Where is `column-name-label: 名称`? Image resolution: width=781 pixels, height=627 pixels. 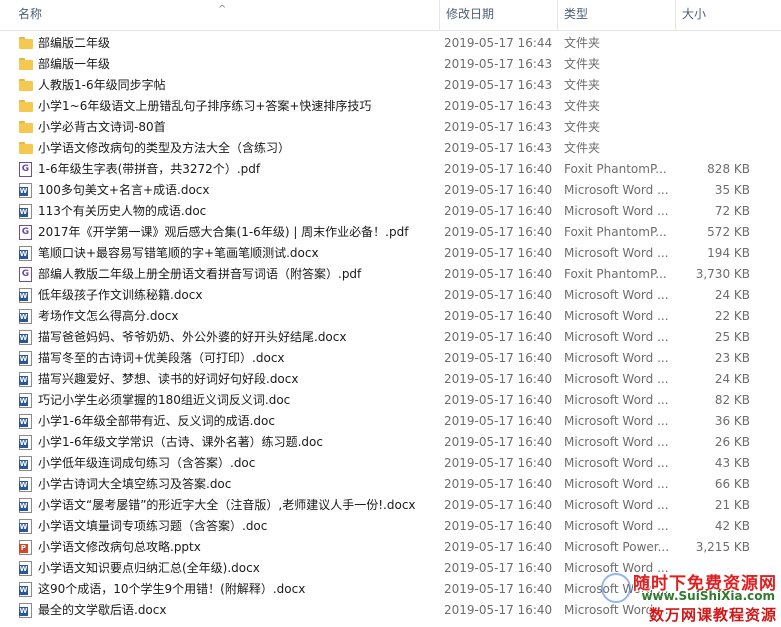 column-name-label: 名称 is located at coordinates (30, 14).